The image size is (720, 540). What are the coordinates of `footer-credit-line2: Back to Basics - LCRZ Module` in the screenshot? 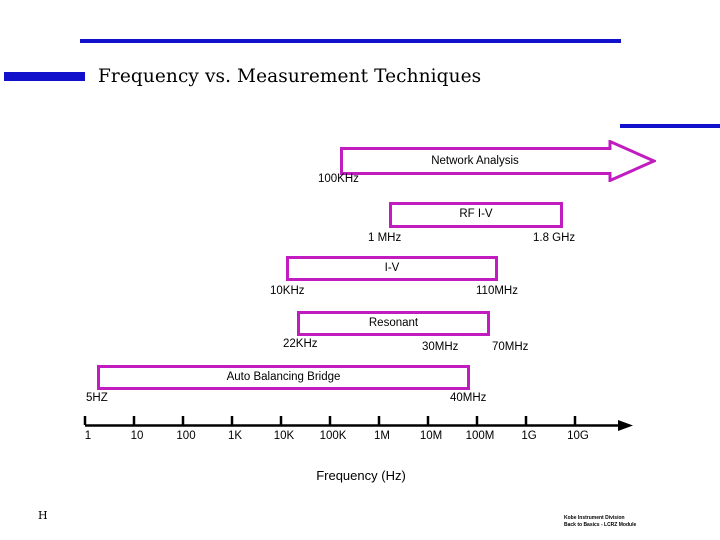 It's located at (600, 524).